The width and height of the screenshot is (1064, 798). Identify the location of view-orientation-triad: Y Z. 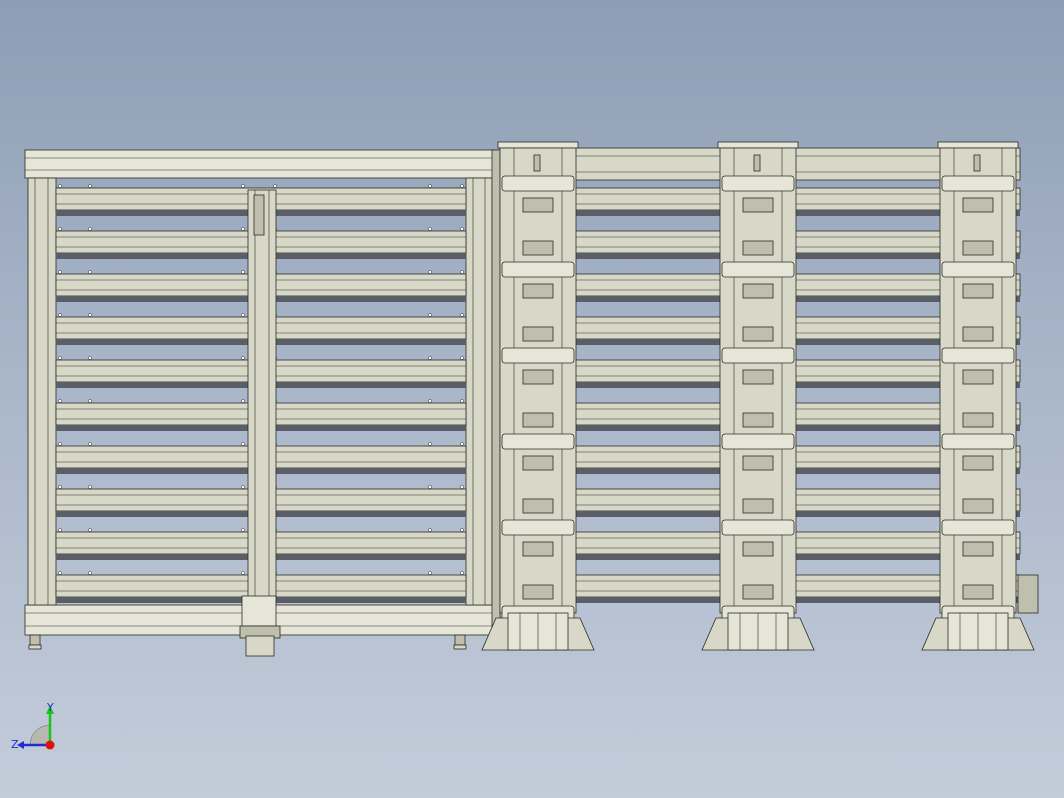
(33, 726).